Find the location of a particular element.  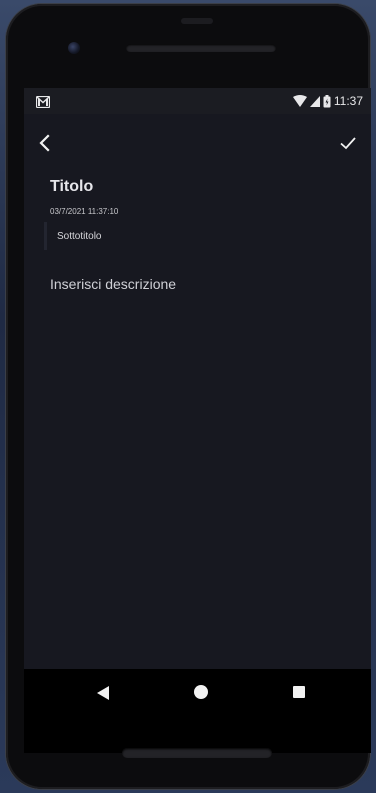

gmail-notification-icon is located at coordinates (43, 102).